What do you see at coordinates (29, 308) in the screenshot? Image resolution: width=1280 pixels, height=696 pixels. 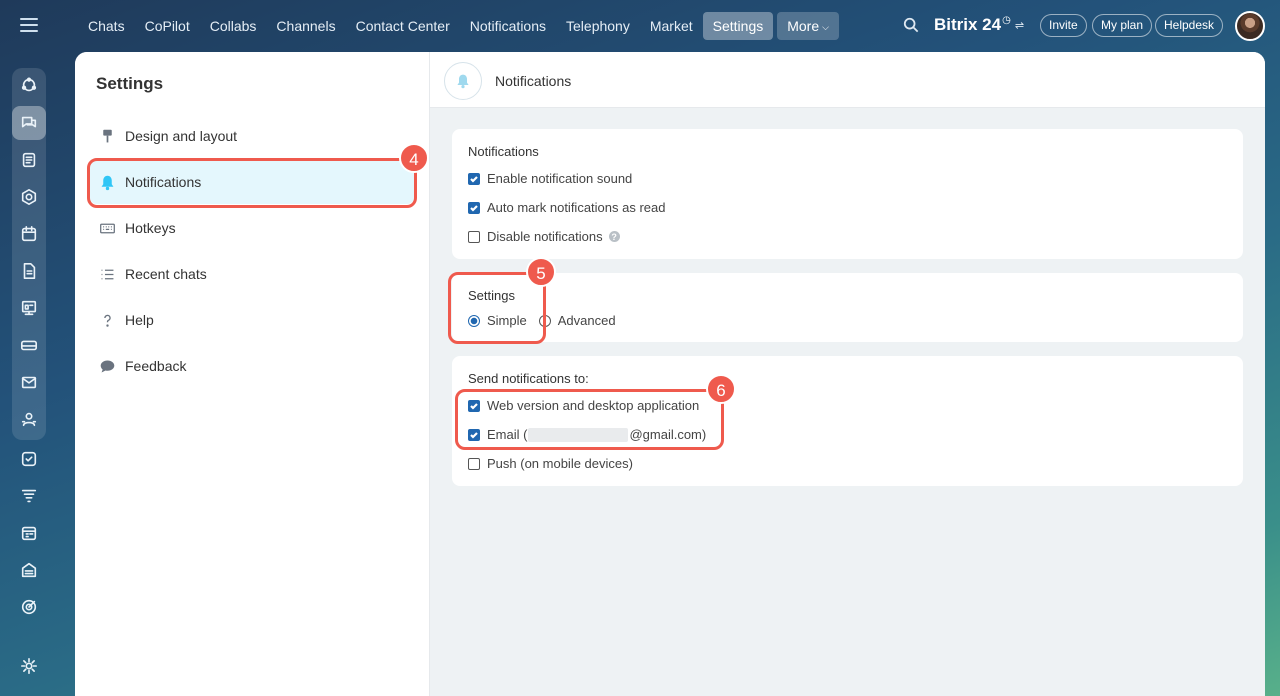 I see `rail-board-icon` at bounding box center [29, 308].